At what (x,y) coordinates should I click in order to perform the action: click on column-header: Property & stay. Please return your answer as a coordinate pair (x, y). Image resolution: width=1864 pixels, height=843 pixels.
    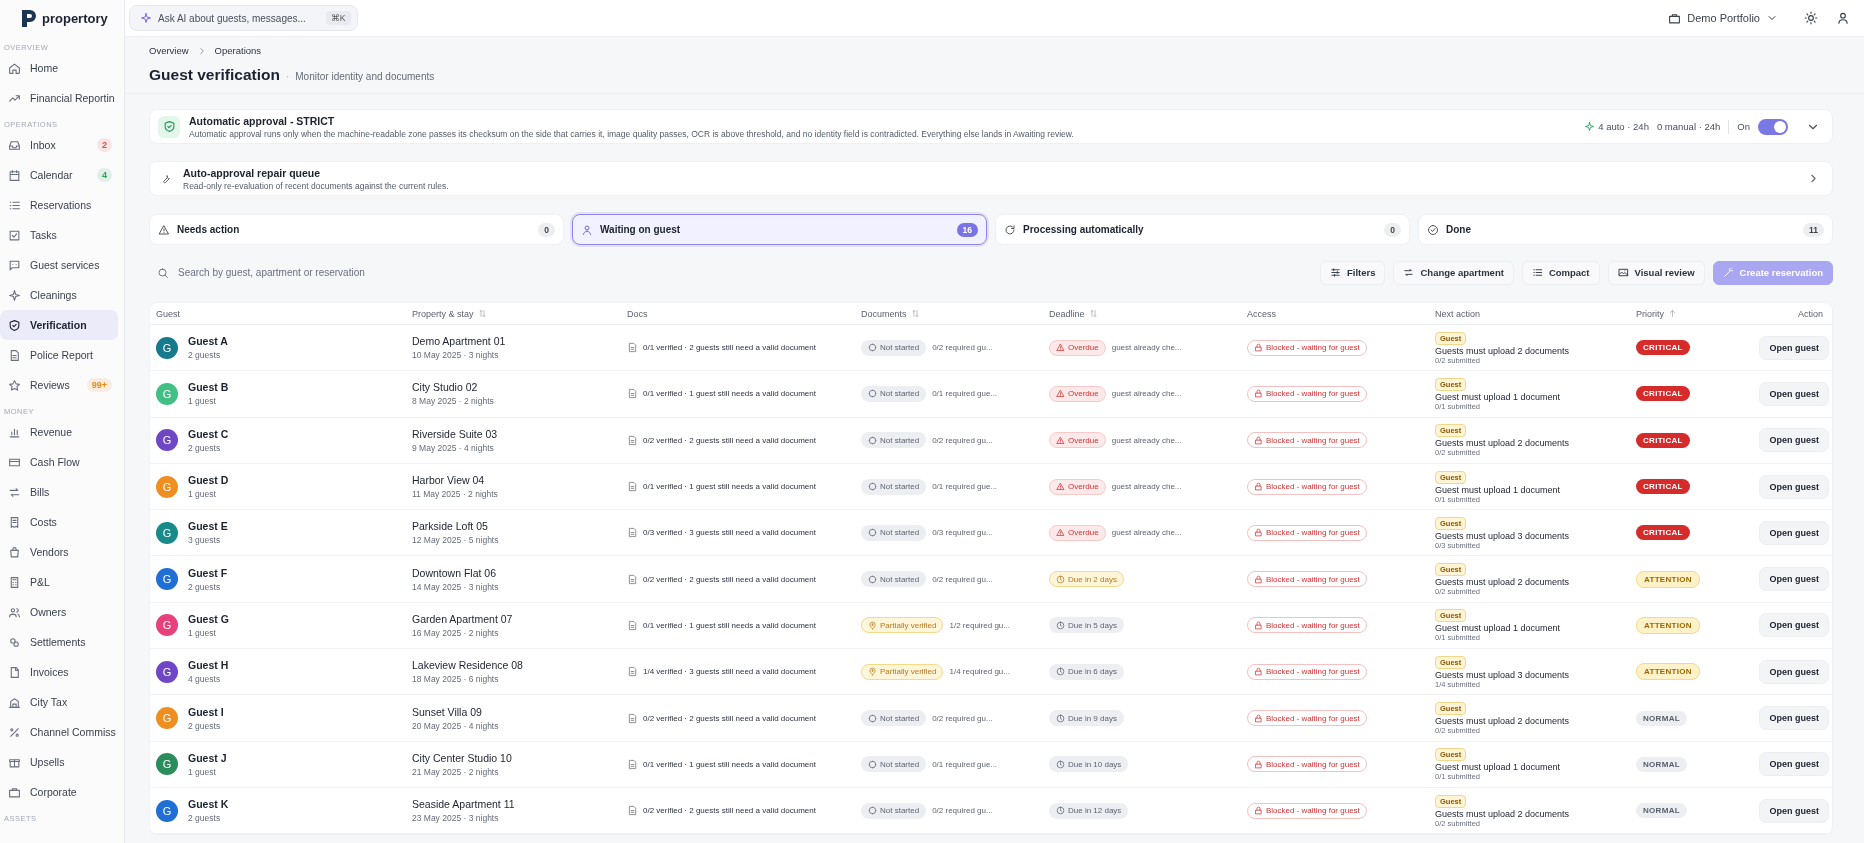
    Looking at the image, I should click on (449, 313).